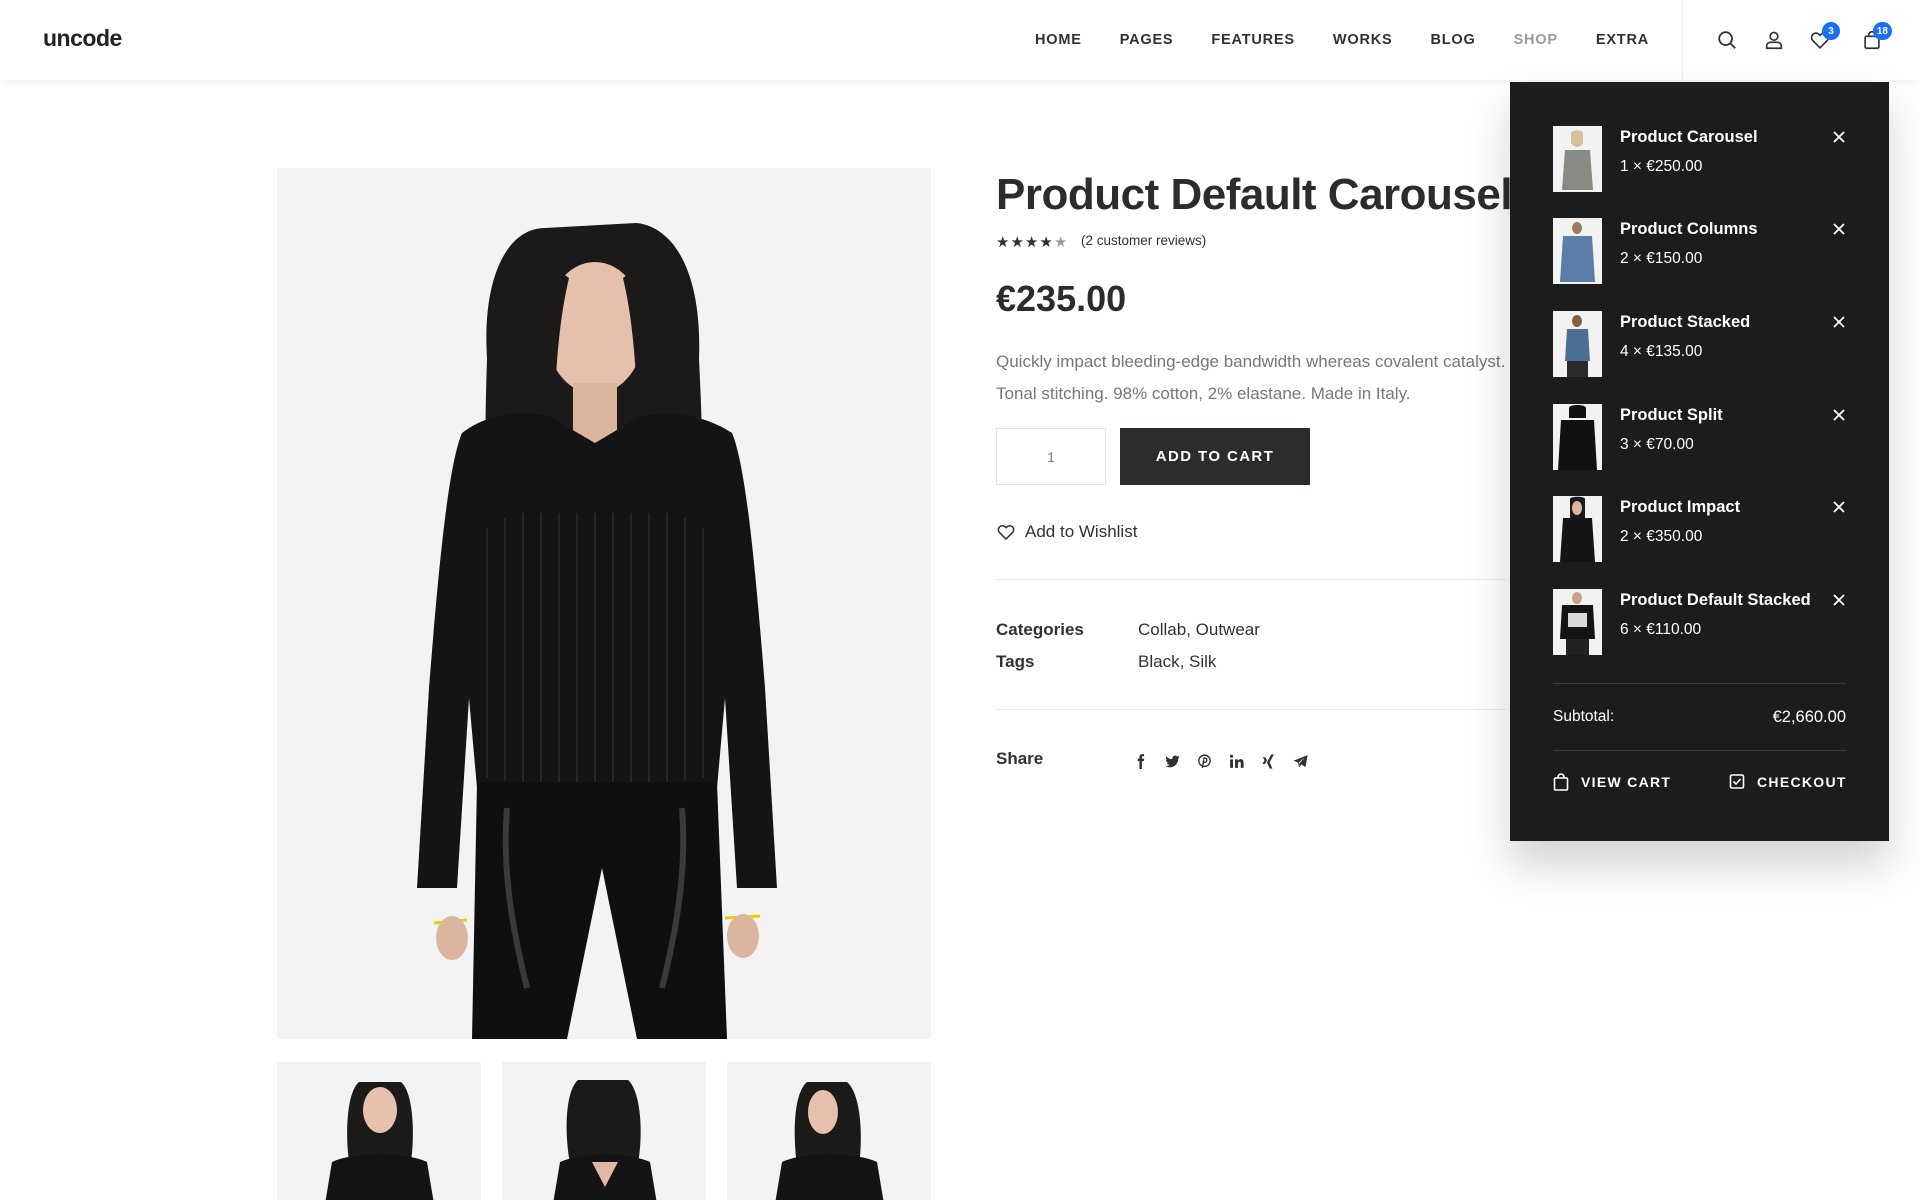 The width and height of the screenshot is (1920, 1200). Describe the element at coordinates (1727, 40) in the screenshot. I see `search-icon` at that location.